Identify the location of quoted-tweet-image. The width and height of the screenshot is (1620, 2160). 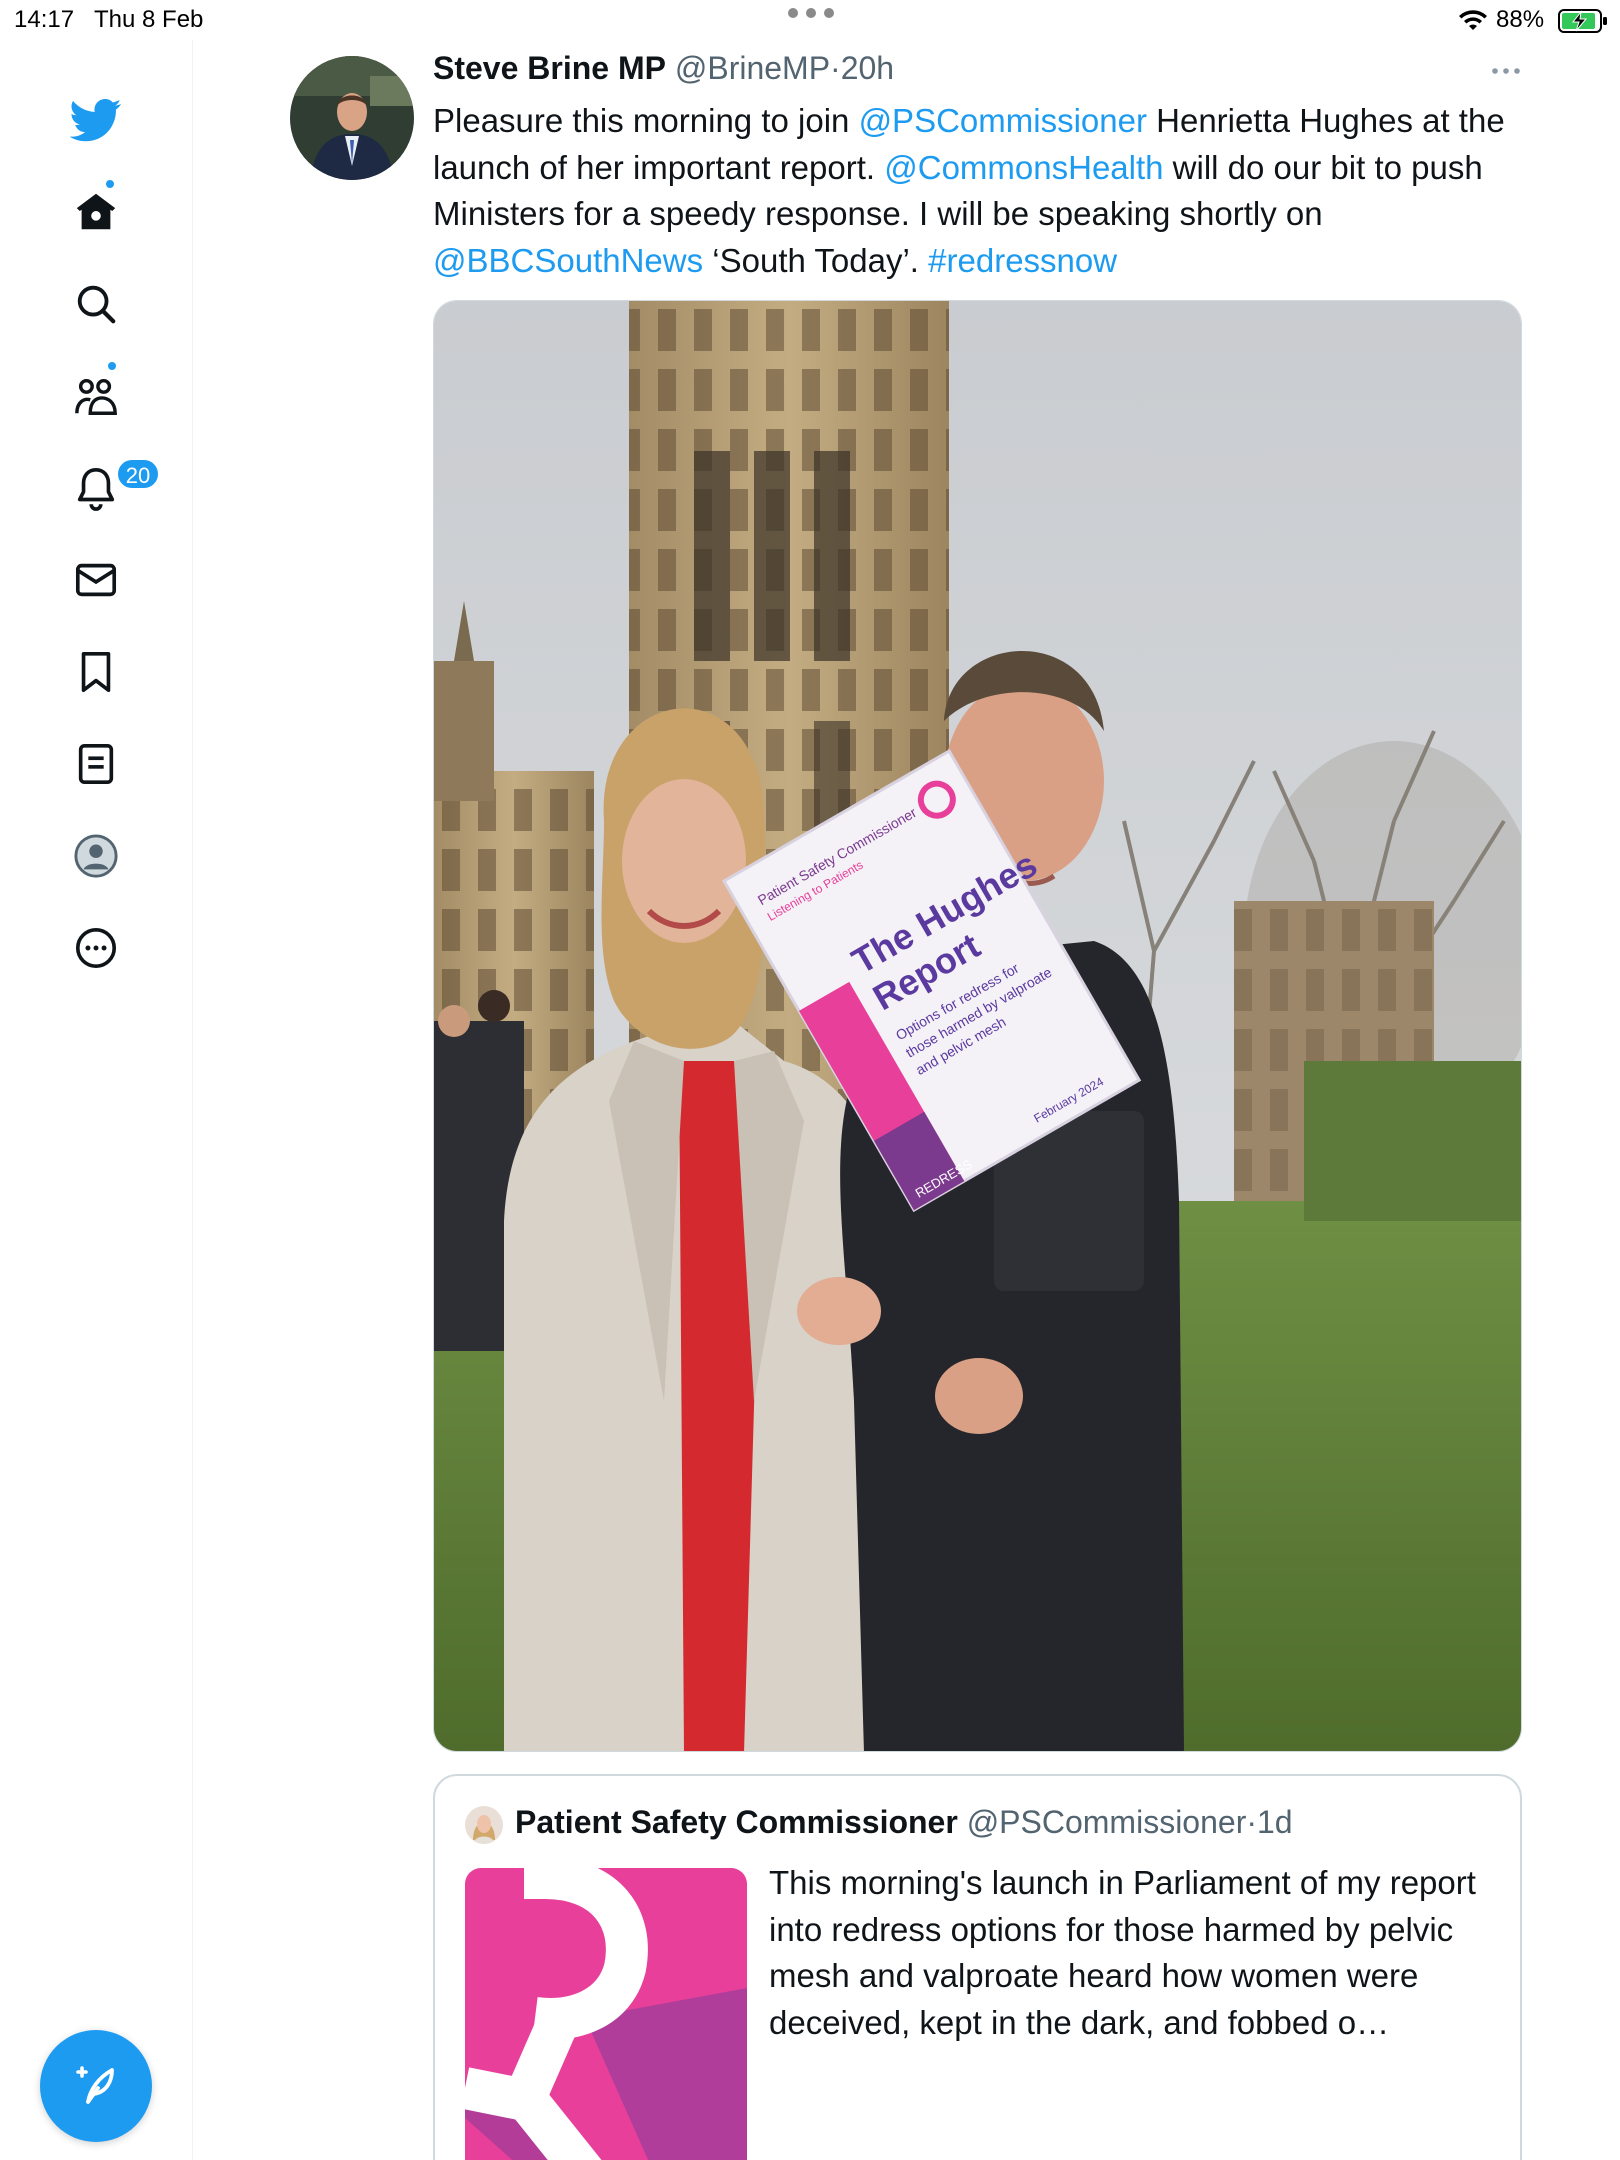
(606, 2014).